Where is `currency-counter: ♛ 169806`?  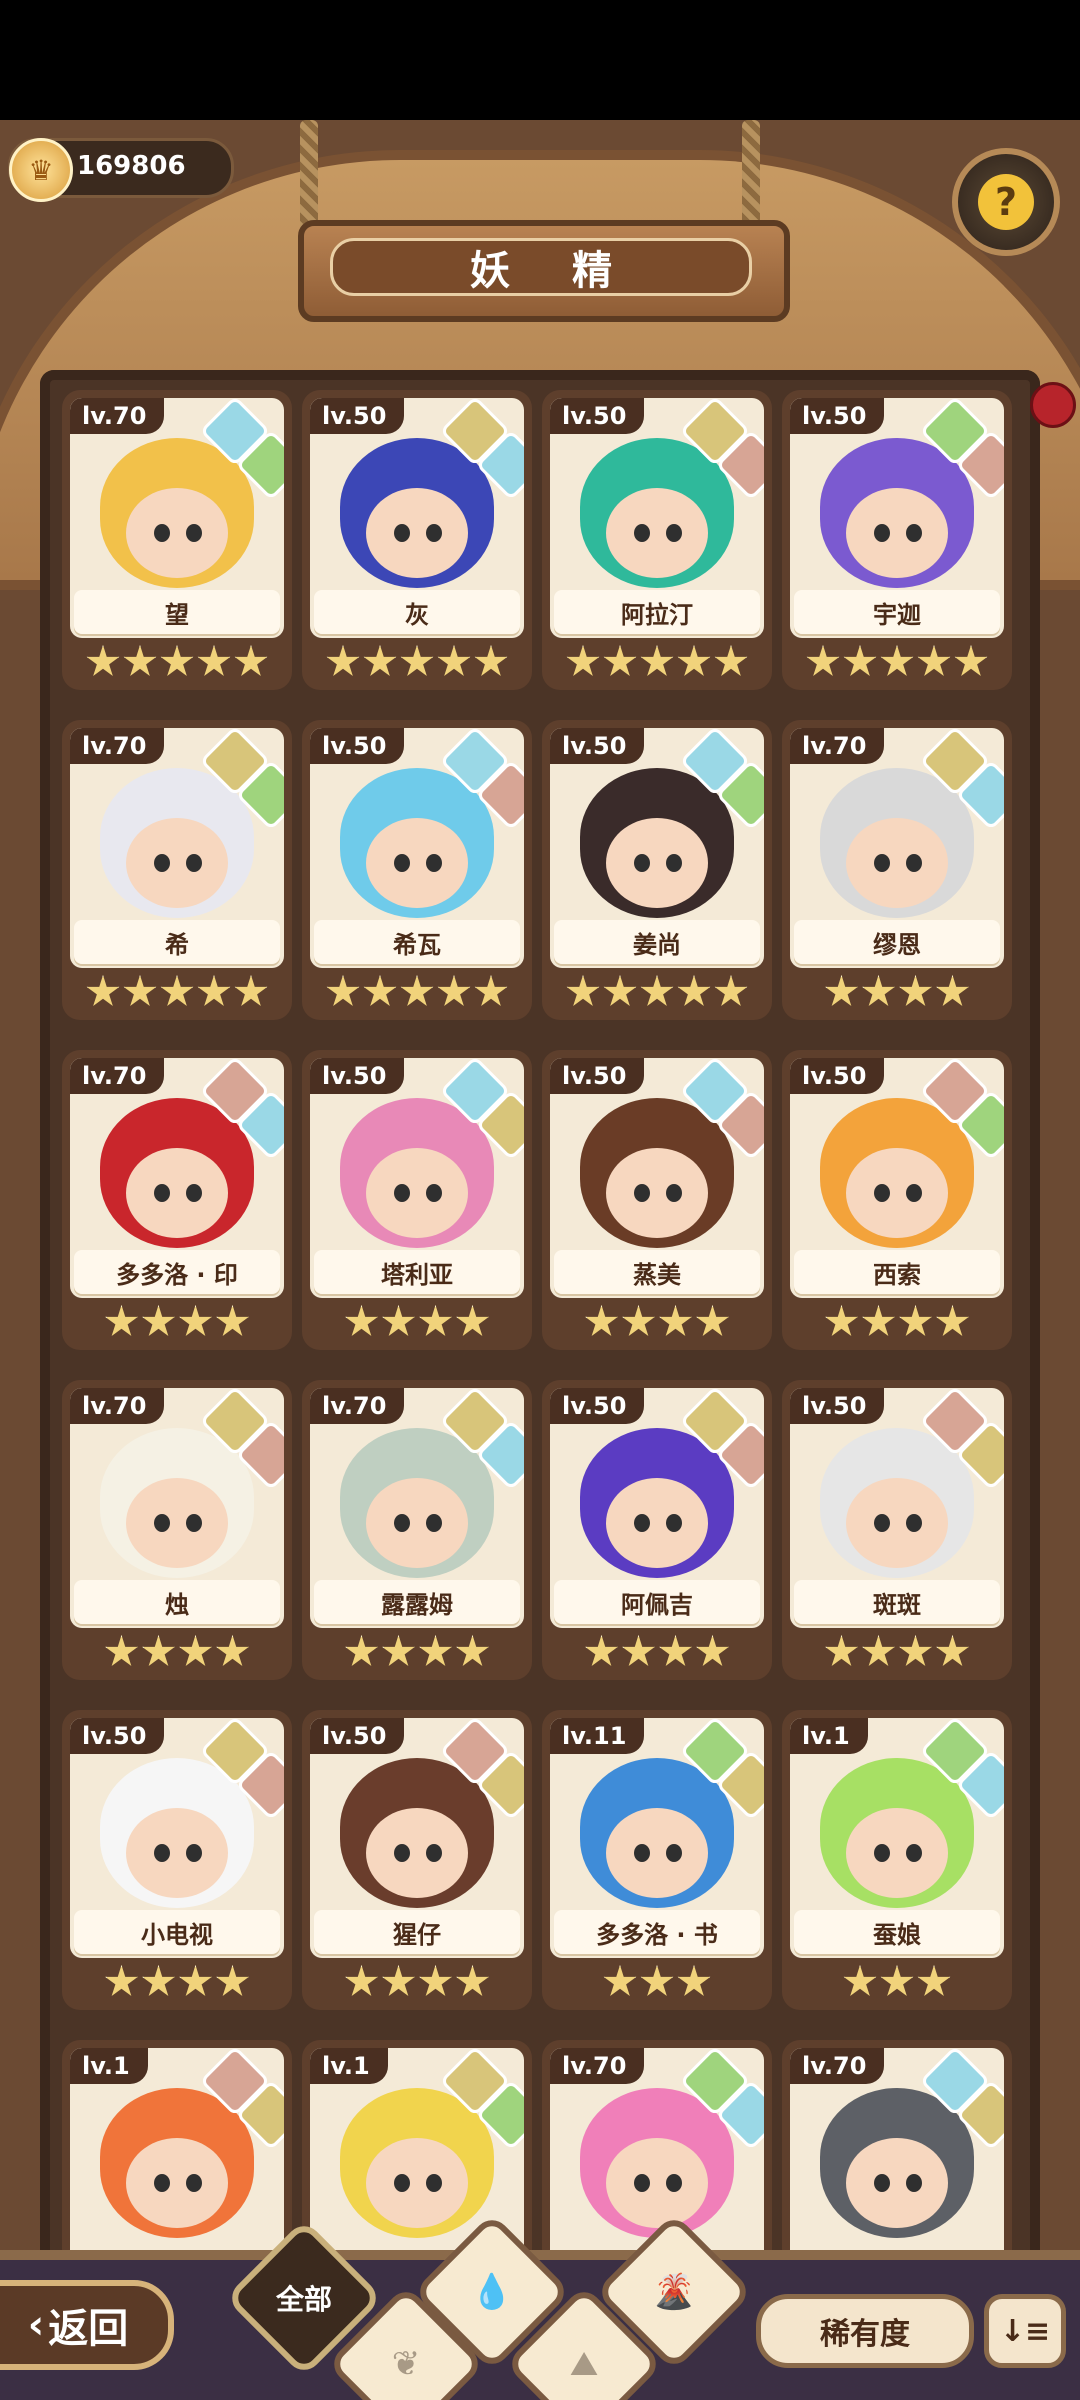
currency-counter: ♛ 169806 is located at coordinates (121, 170).